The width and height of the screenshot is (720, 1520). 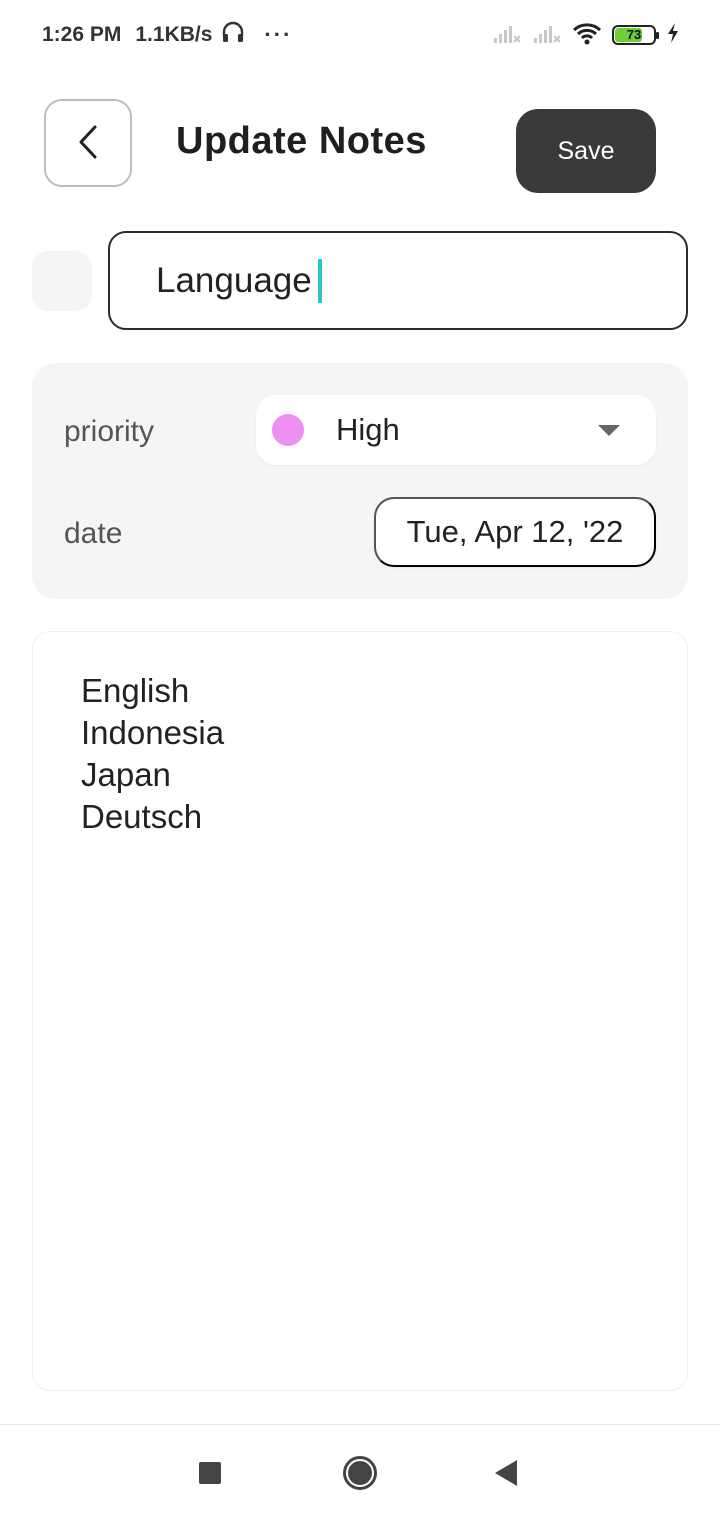 I want to click on battery-icon: 73, so click(x=635, y=35).